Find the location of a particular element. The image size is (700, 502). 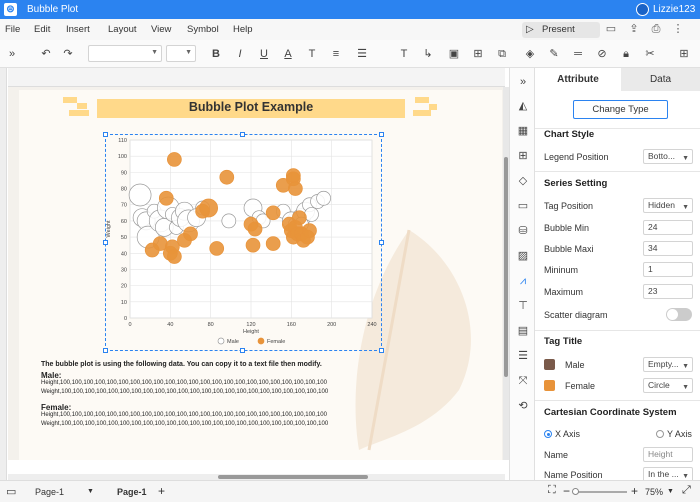

tab-attribute: Attribute is located at coordinates (578, 79).